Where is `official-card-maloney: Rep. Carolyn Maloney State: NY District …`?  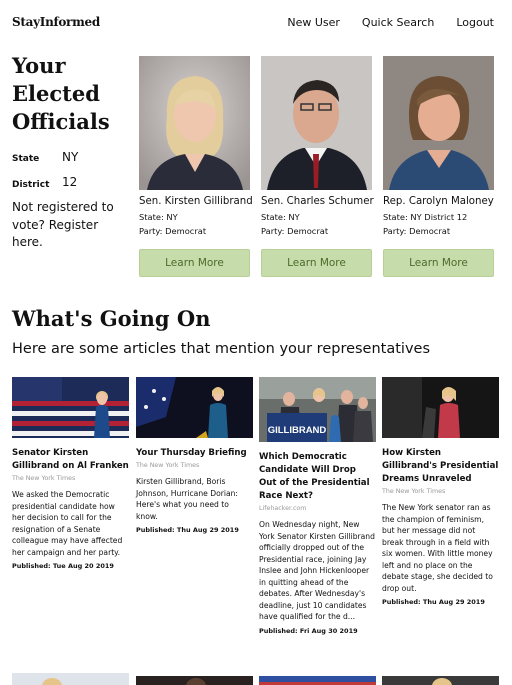 official-card-maloney: Rep. Carolyn Maloney State: NY District … is located at coordinates (438, 166).